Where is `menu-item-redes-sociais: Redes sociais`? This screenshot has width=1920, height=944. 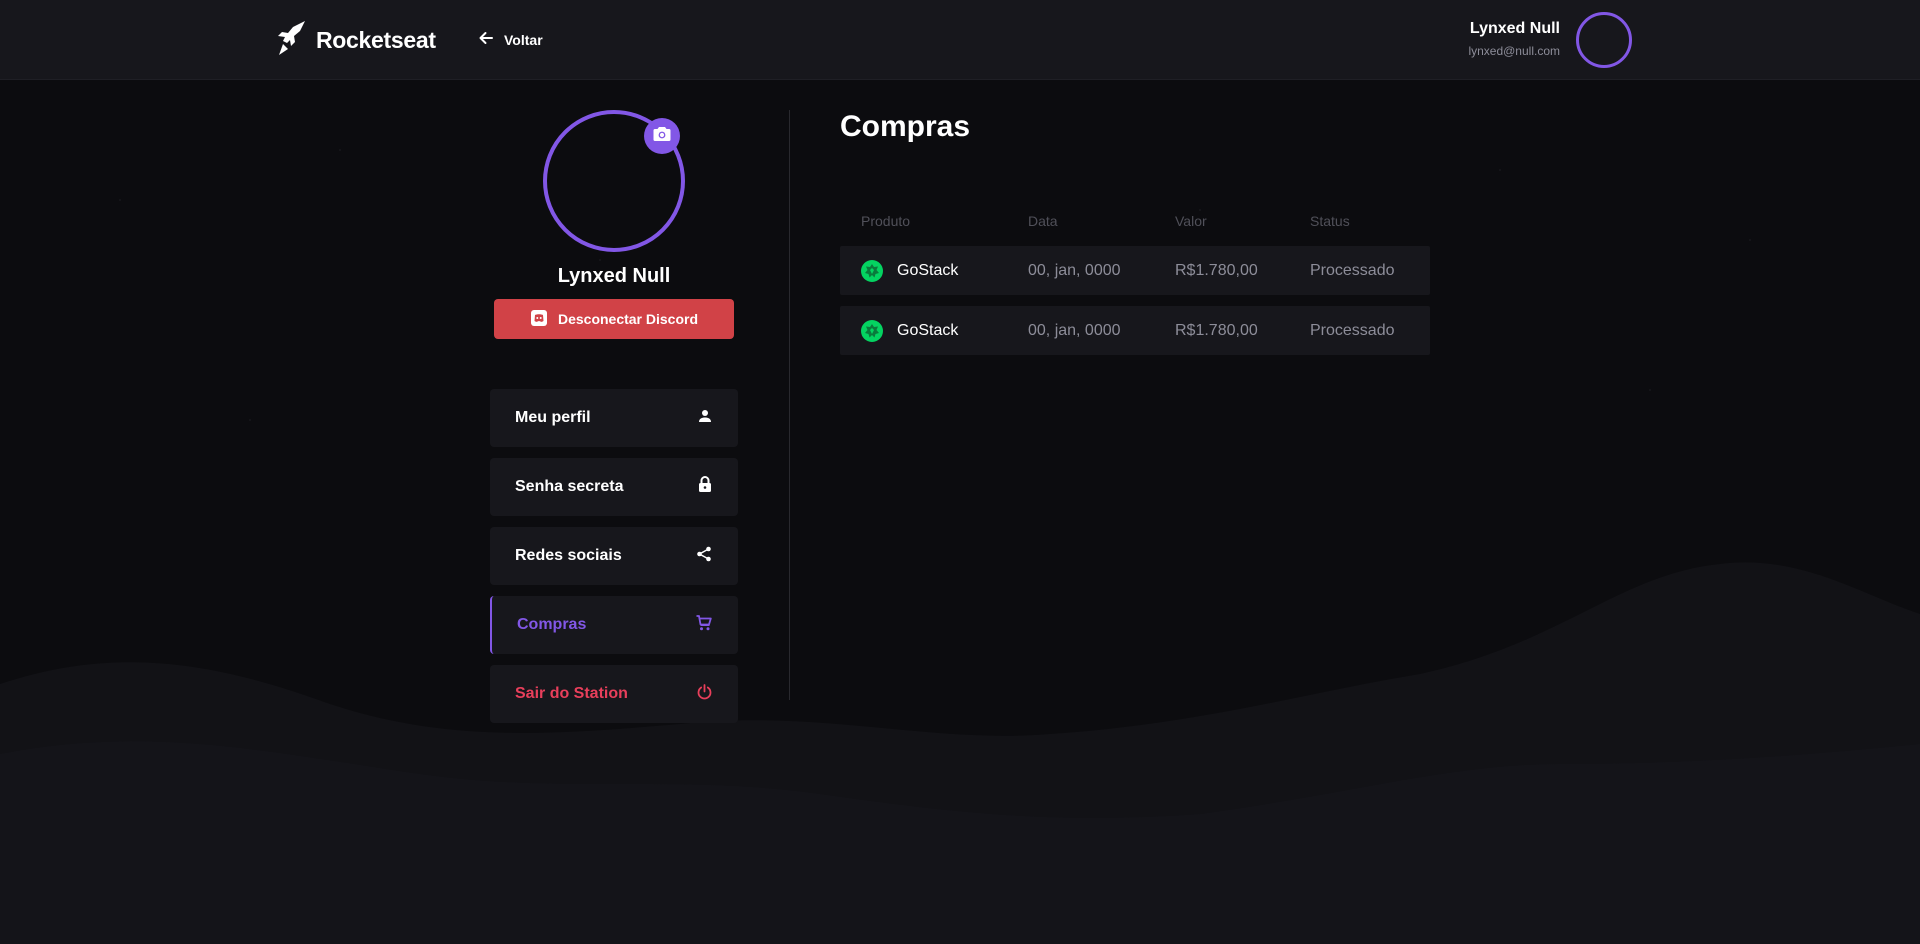 menu-item-redes-sociais: Redes sociais is located at coordinates (614, 556).